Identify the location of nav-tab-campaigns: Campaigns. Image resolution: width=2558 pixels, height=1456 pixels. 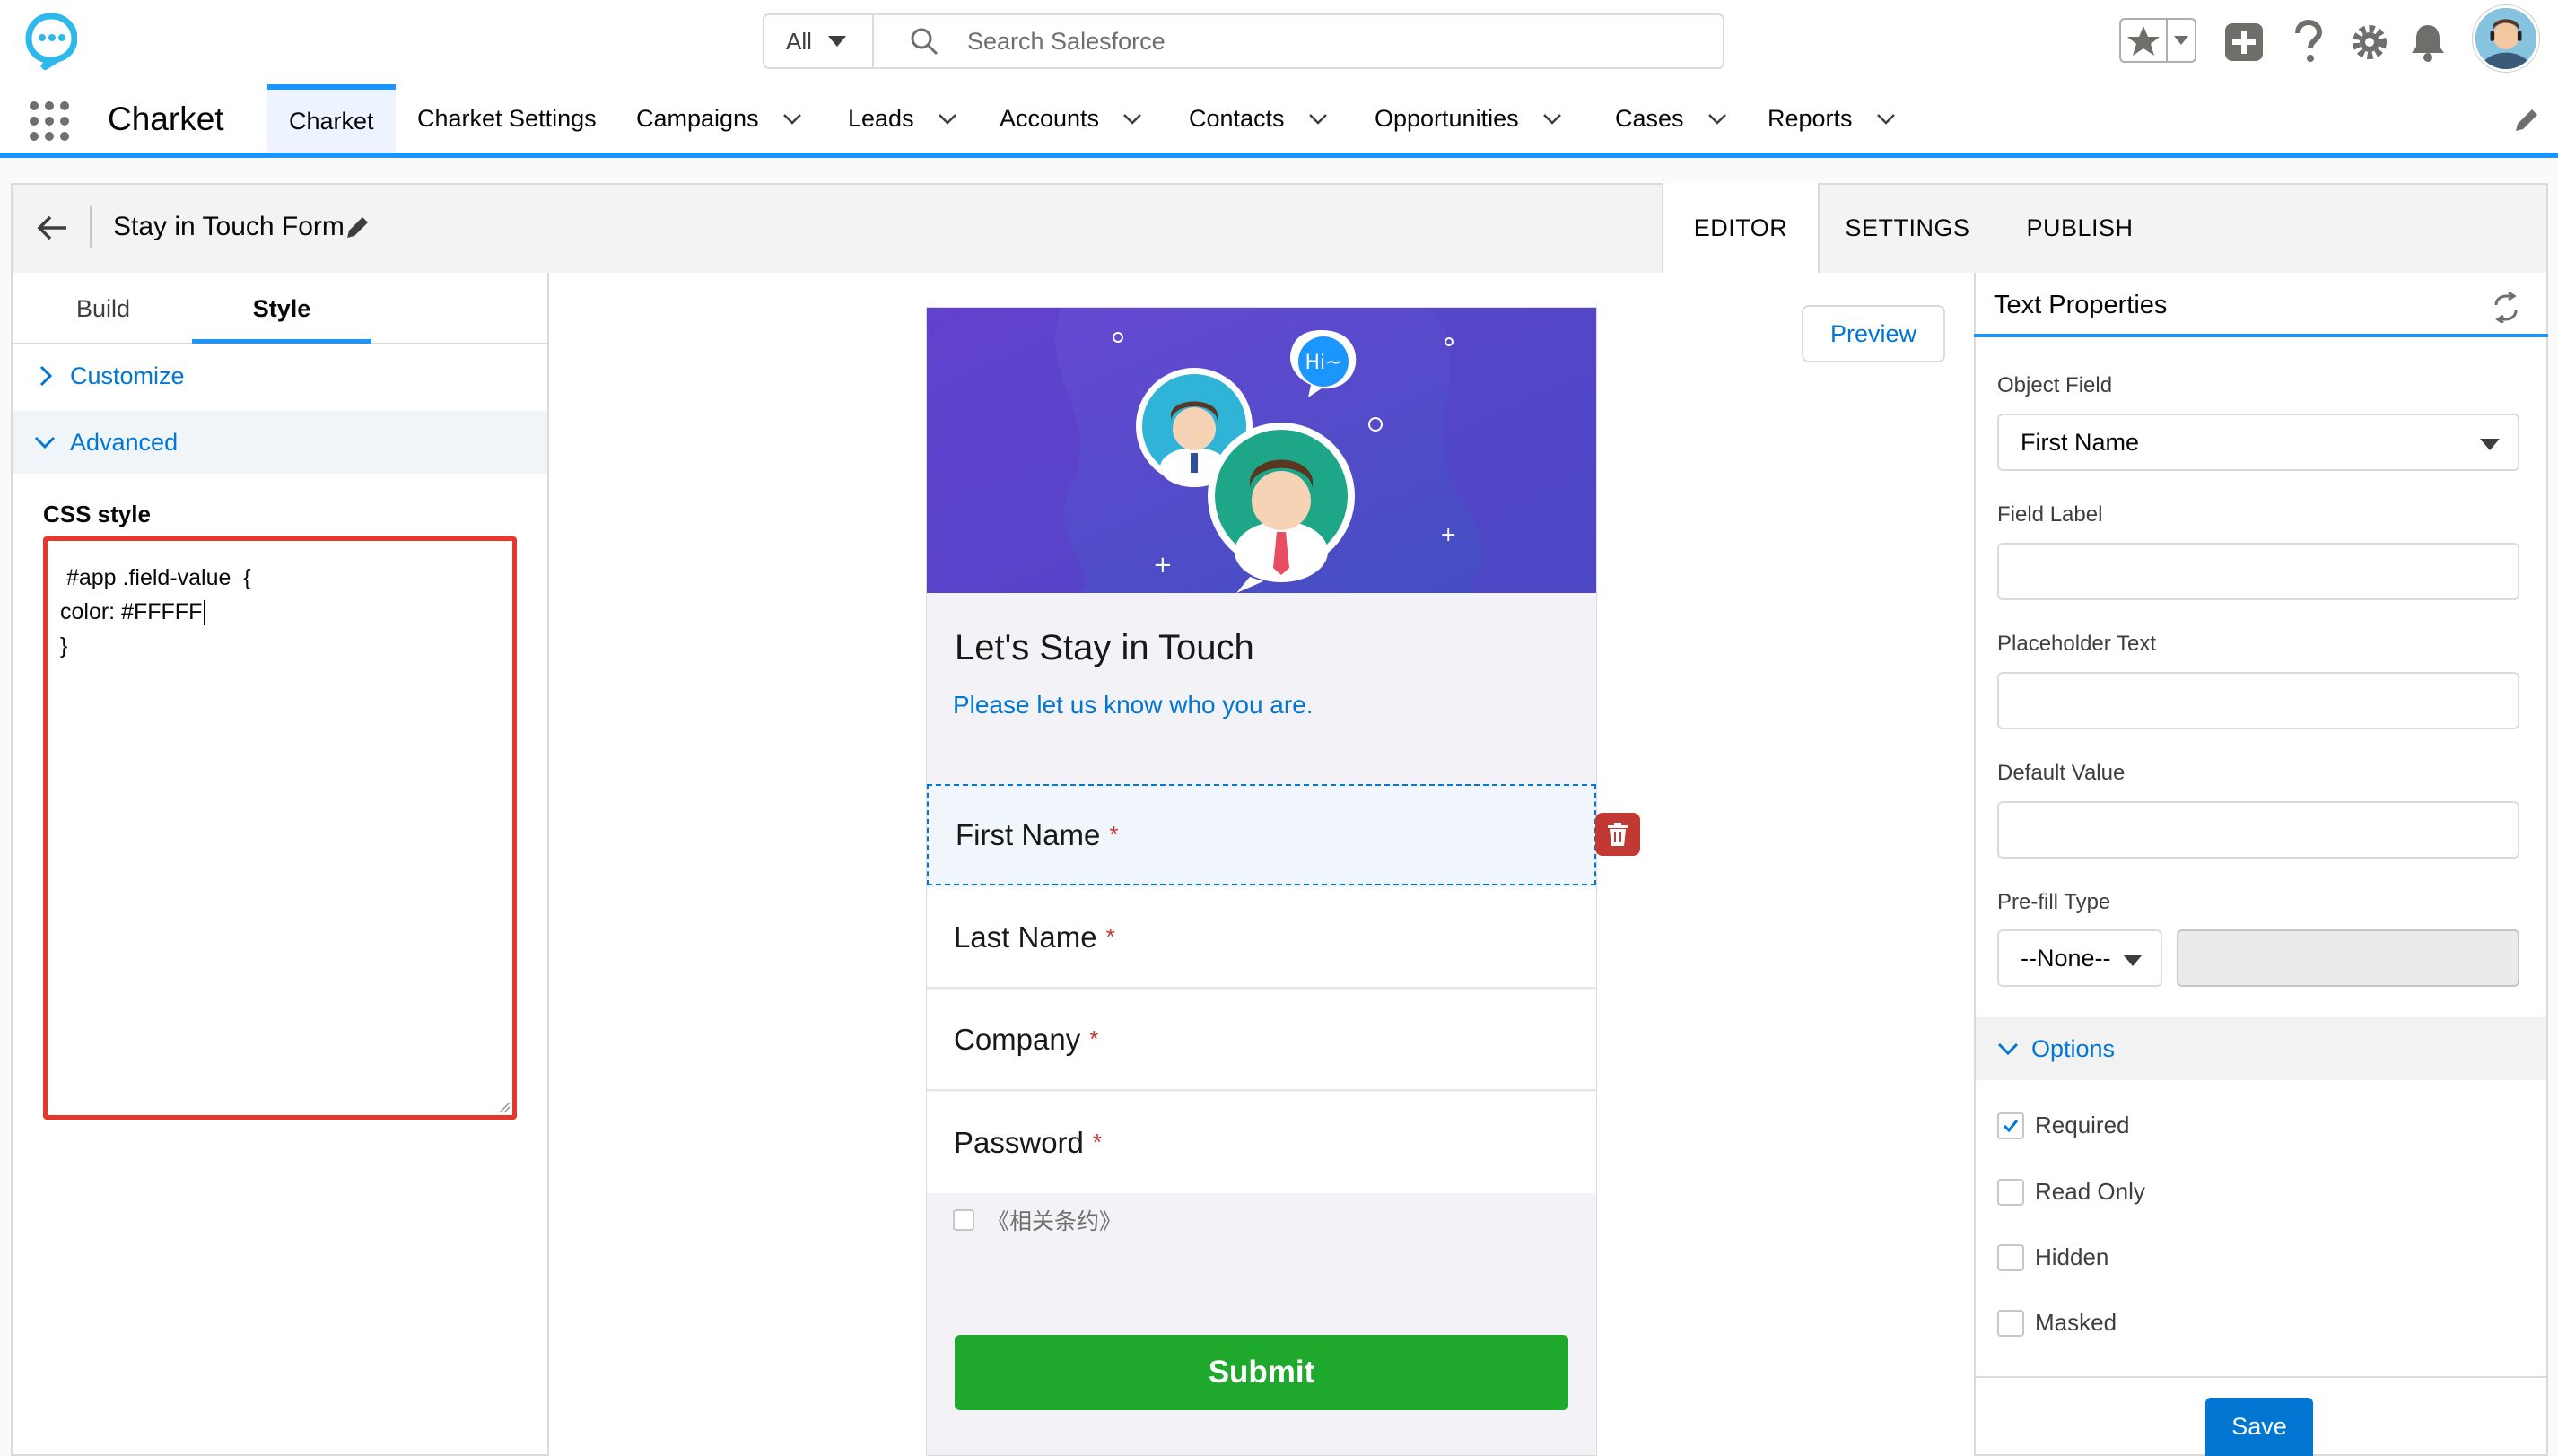
(719, 118).